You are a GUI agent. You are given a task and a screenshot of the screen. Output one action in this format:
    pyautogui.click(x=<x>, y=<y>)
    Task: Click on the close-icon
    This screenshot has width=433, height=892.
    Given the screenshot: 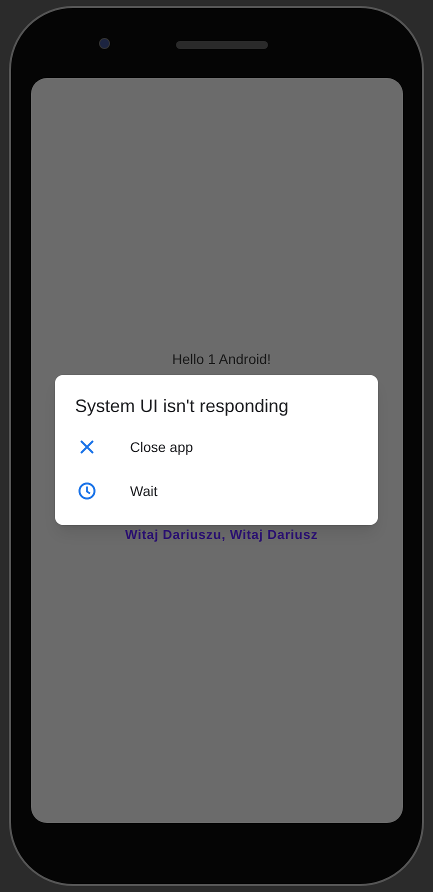 What is the action you would take?
    pyautogui.click(x=87, y=447)
    